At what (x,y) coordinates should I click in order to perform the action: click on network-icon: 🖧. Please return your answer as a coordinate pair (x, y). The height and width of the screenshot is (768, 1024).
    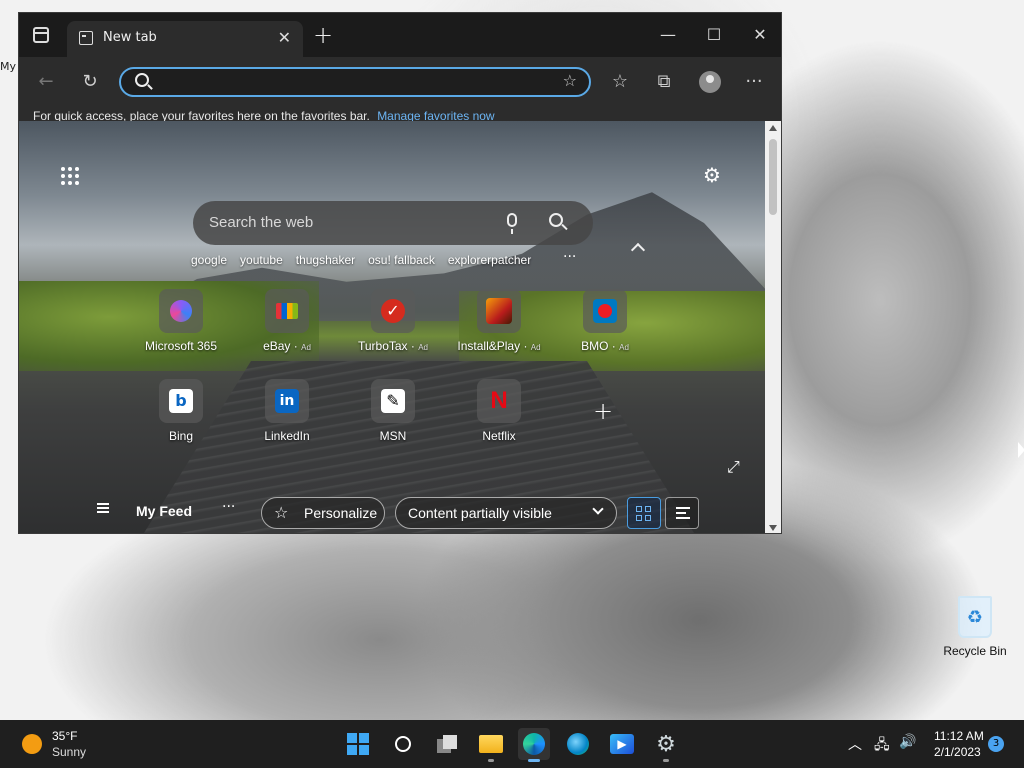
    Looking at the image, I should click on (882, 746).